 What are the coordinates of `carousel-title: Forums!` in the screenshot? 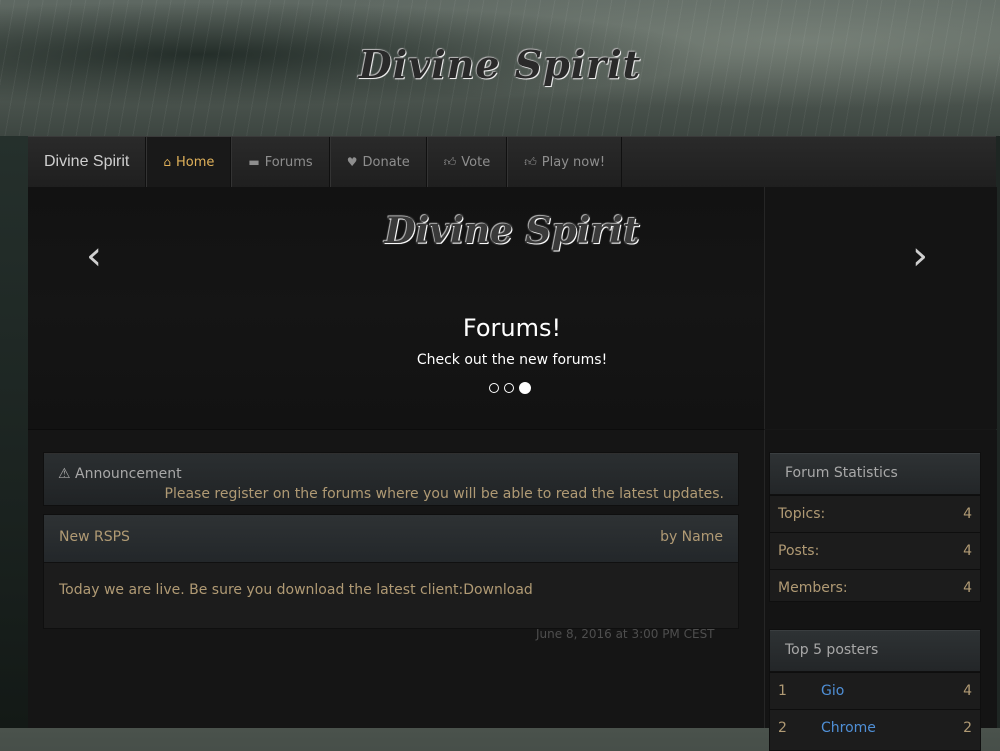 It's located at (512, 328).